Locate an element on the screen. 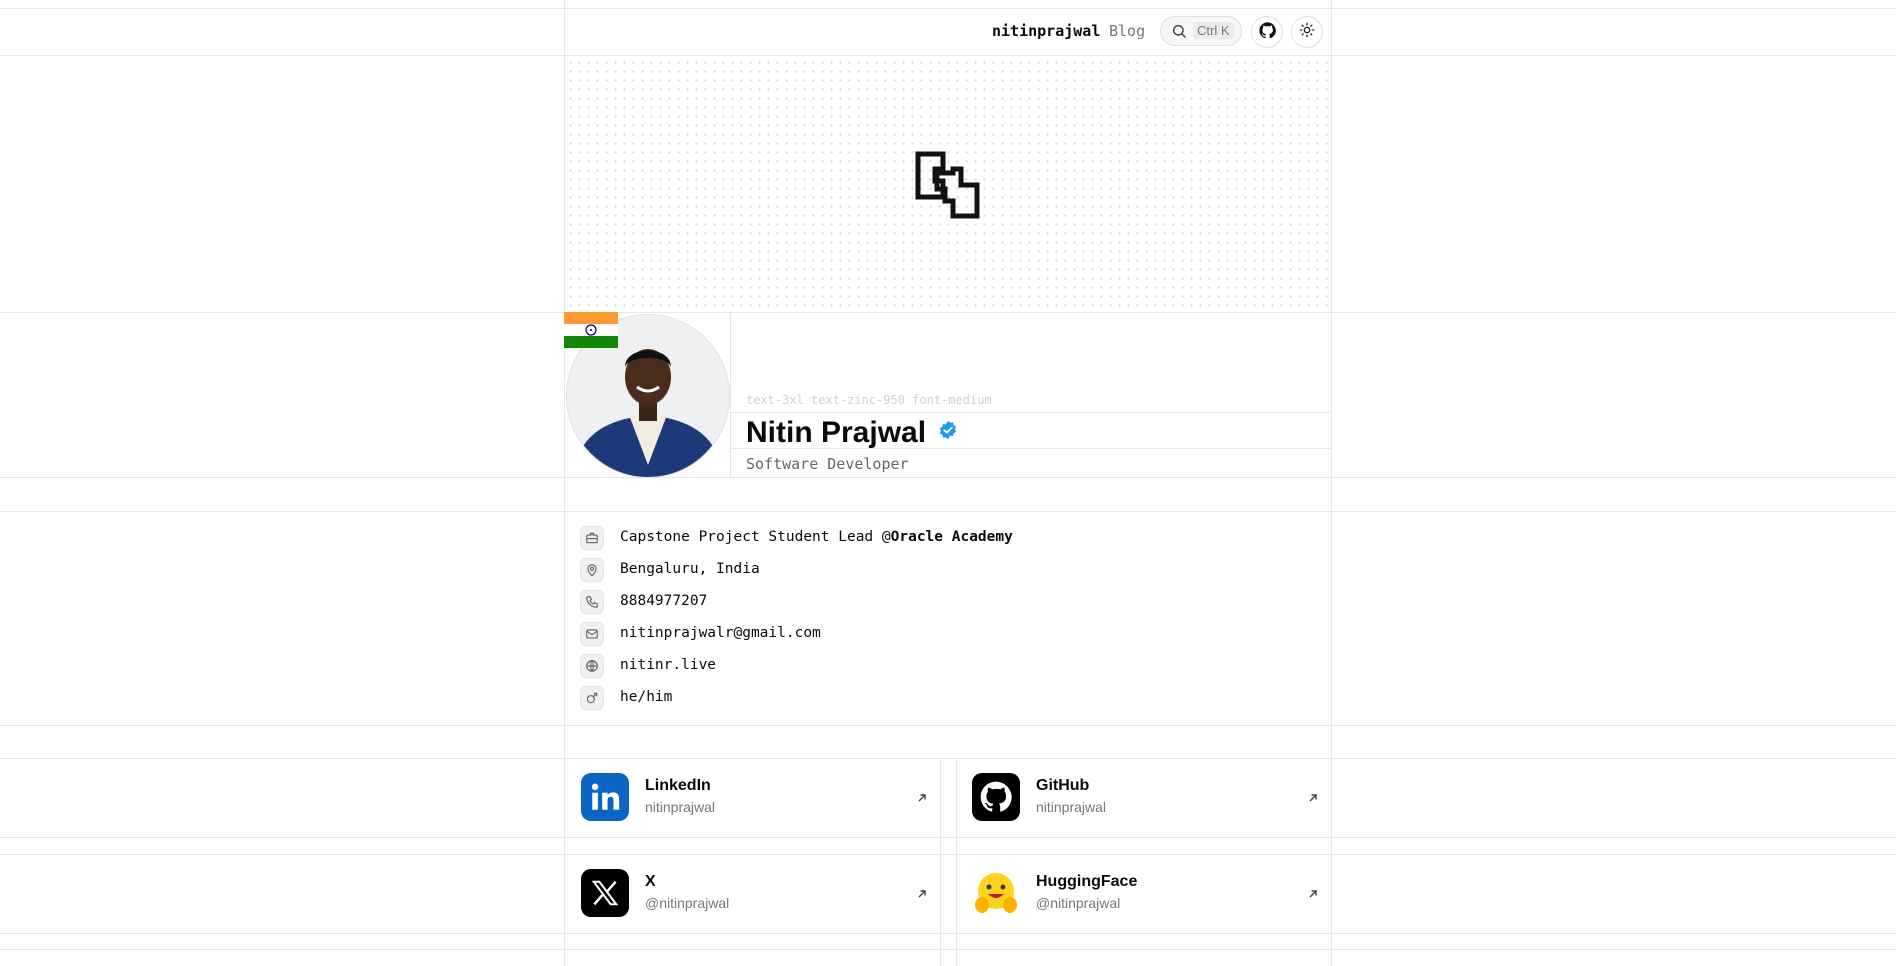 This screenshot has width=1896, height=966. search-button: Ctrl K is located at coordinates (1201, 31).